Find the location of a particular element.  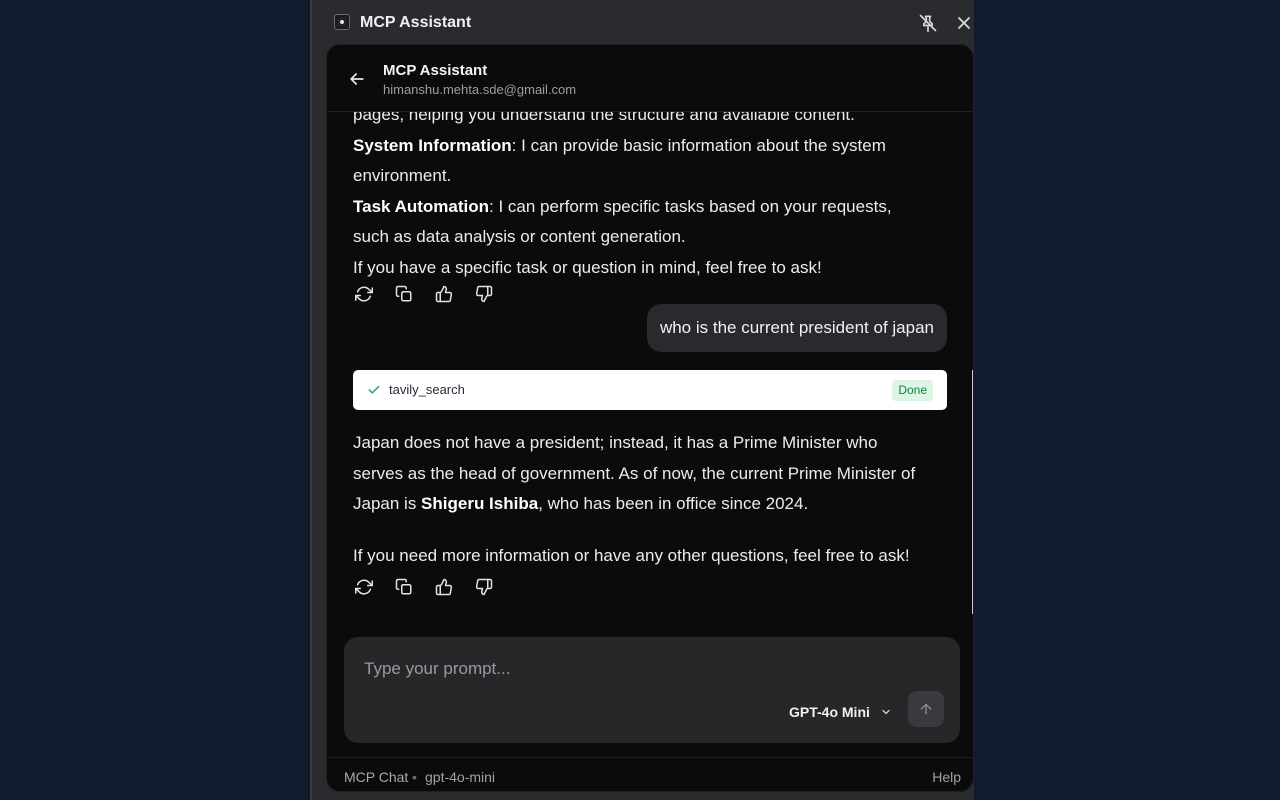

close-button is located at coordinates (964, 23).